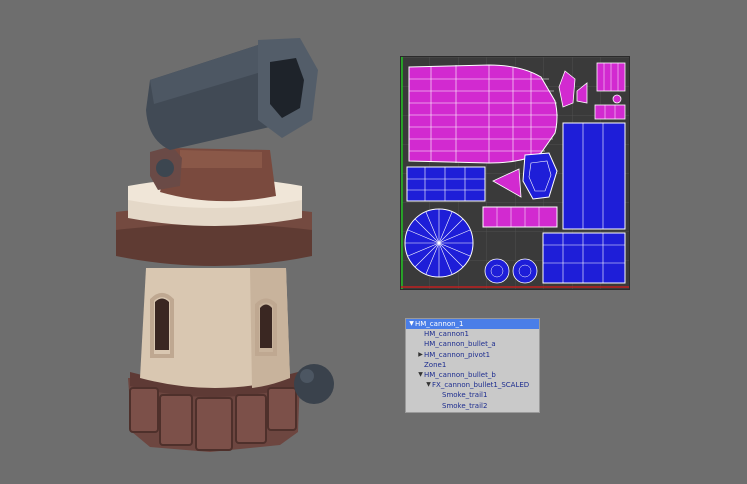  I want to click on outliner-item-label: Smoke_trail2, so click(465, 405).